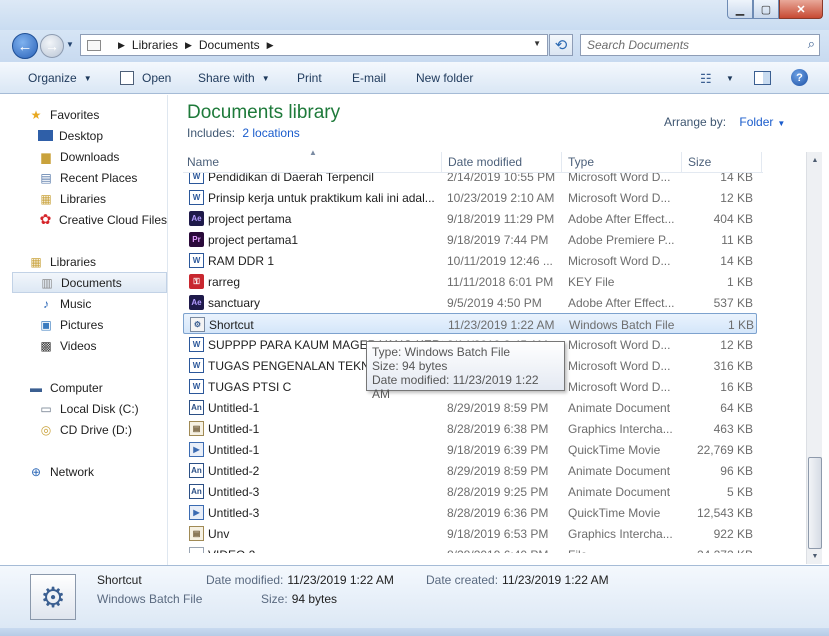 Image resolution: width=829 pixels, height=636 pixels. I want to click on file-size: 12 KB, so click(736, 345).